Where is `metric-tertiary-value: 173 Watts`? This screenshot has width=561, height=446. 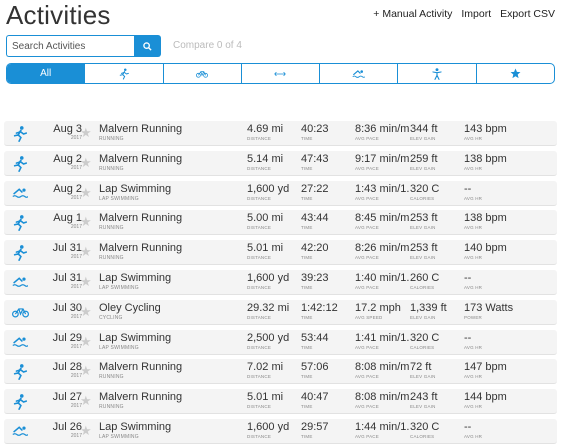
metric-tertiary-value: 173 Watts is located at coordinates (489, 307).